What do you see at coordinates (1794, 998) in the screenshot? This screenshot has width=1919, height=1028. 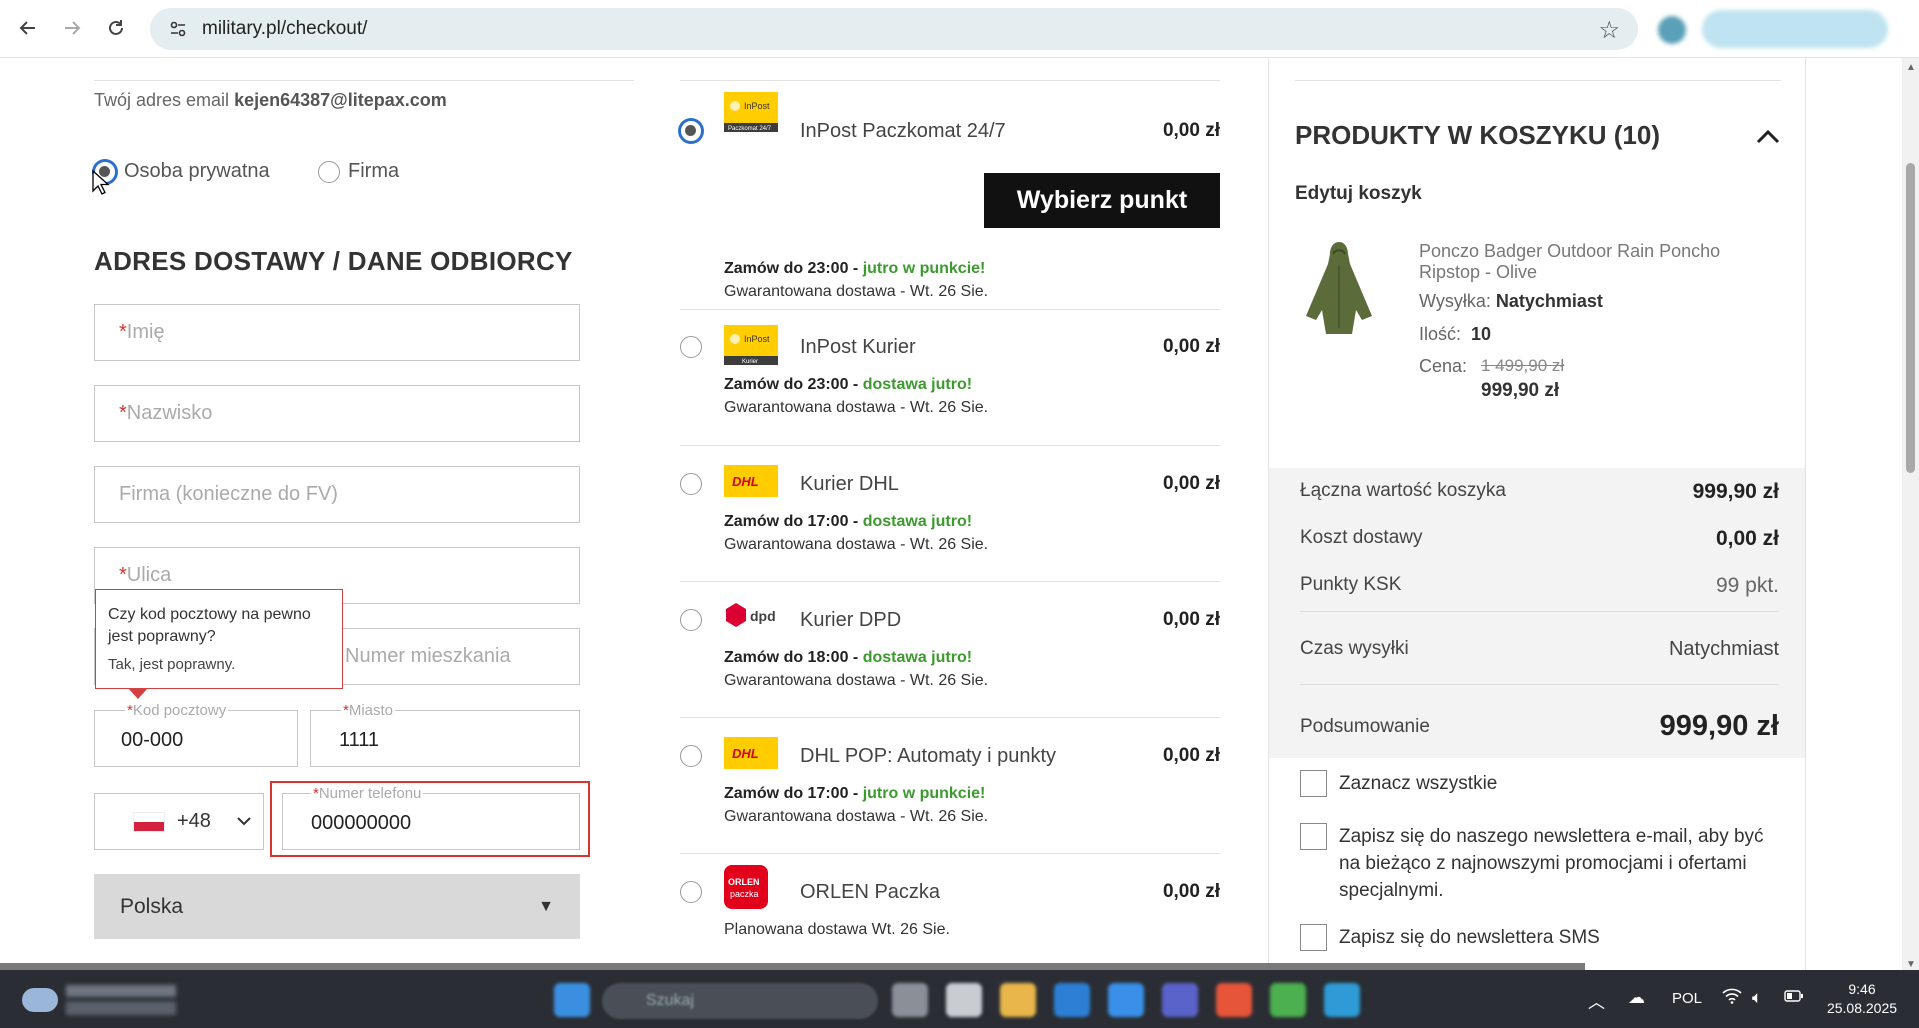 I see `battery-icon` at bounding box center [1794, 998].